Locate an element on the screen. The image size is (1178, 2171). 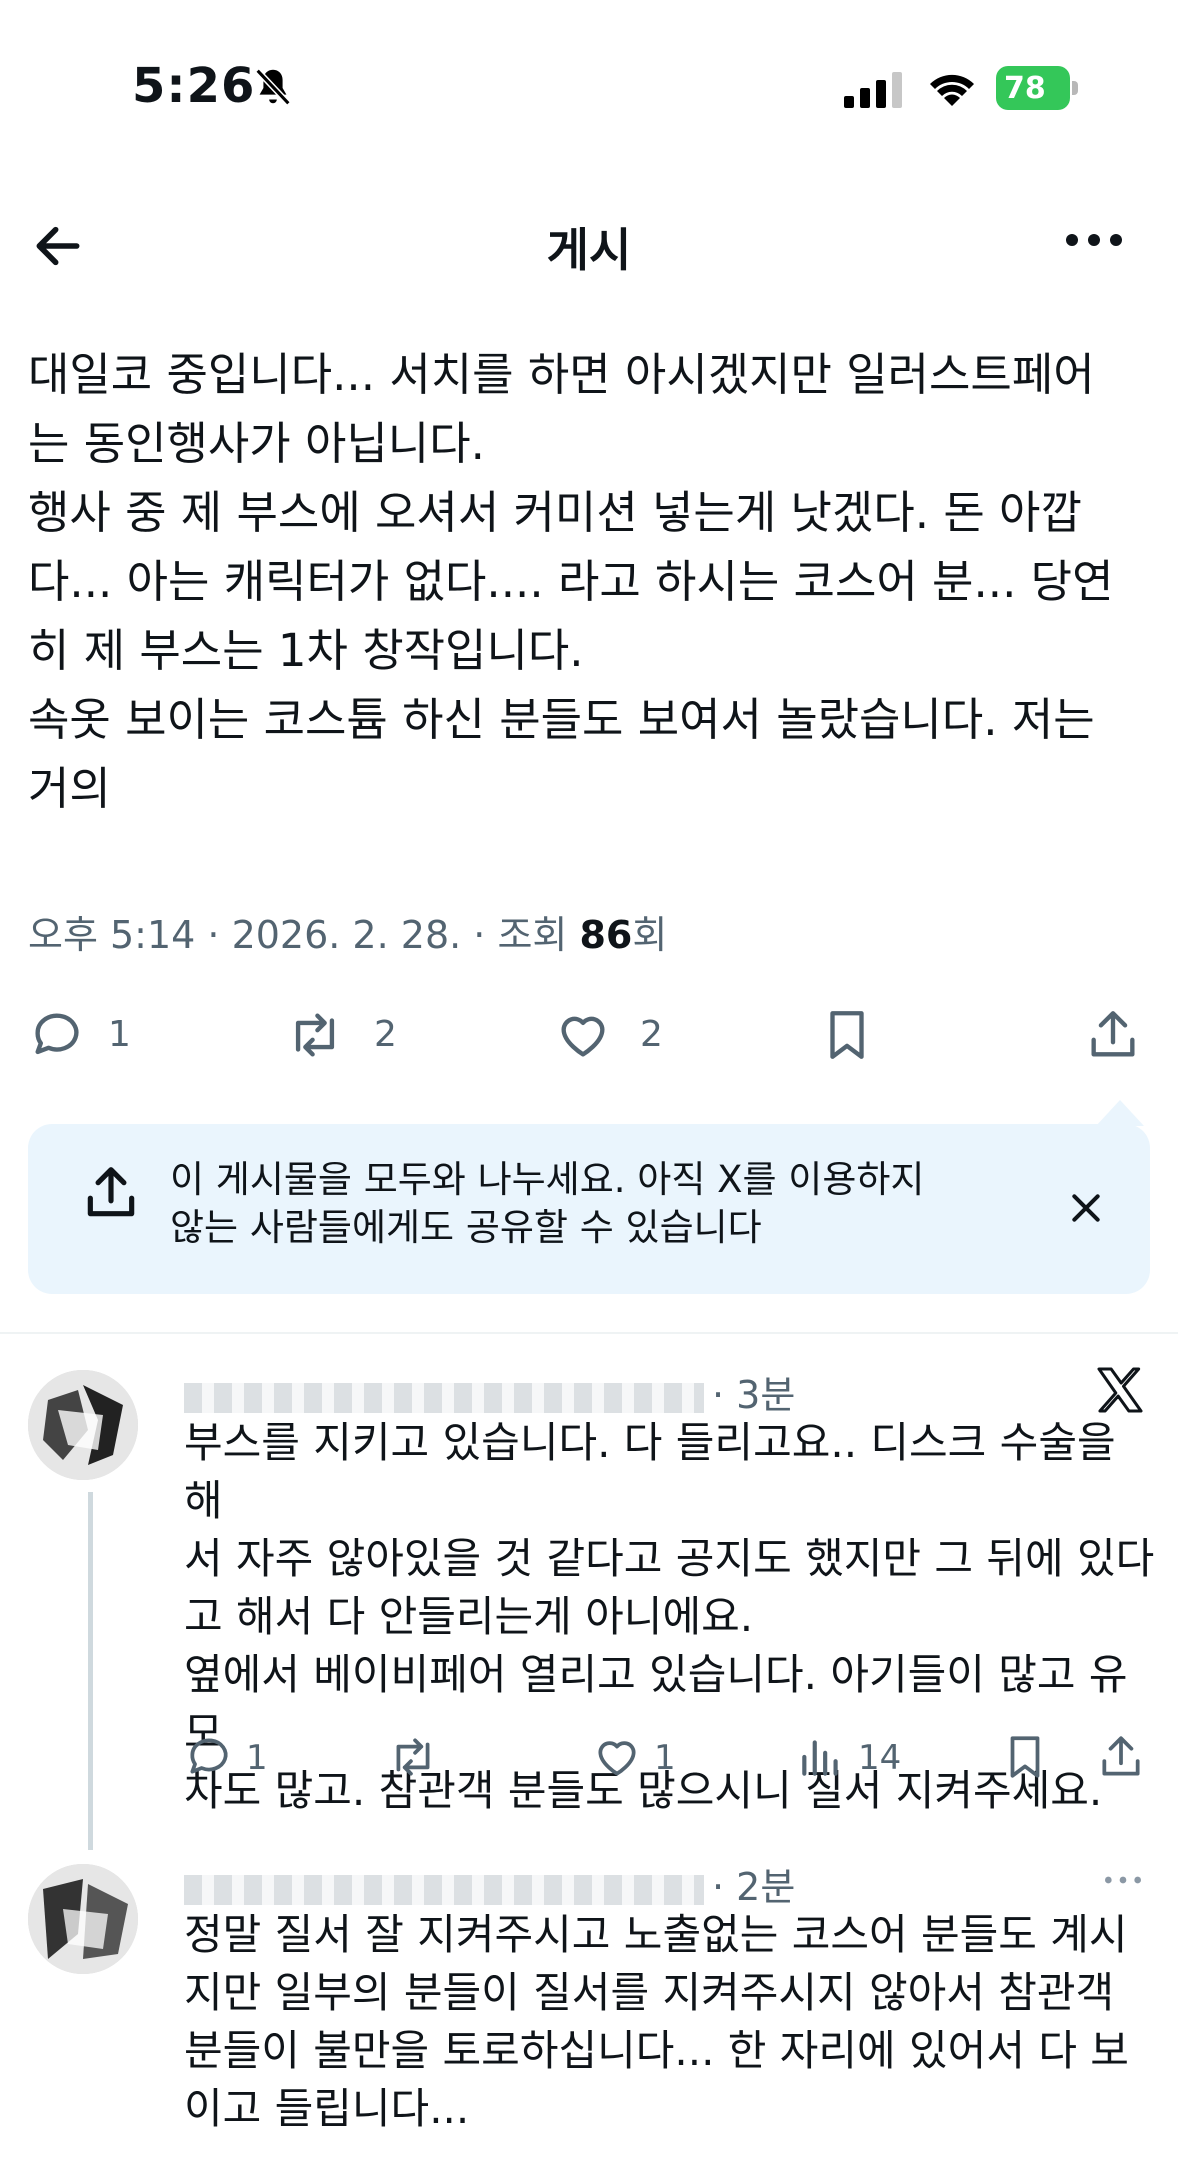
status-time: 5:26 is located at coordinates (194, 86).